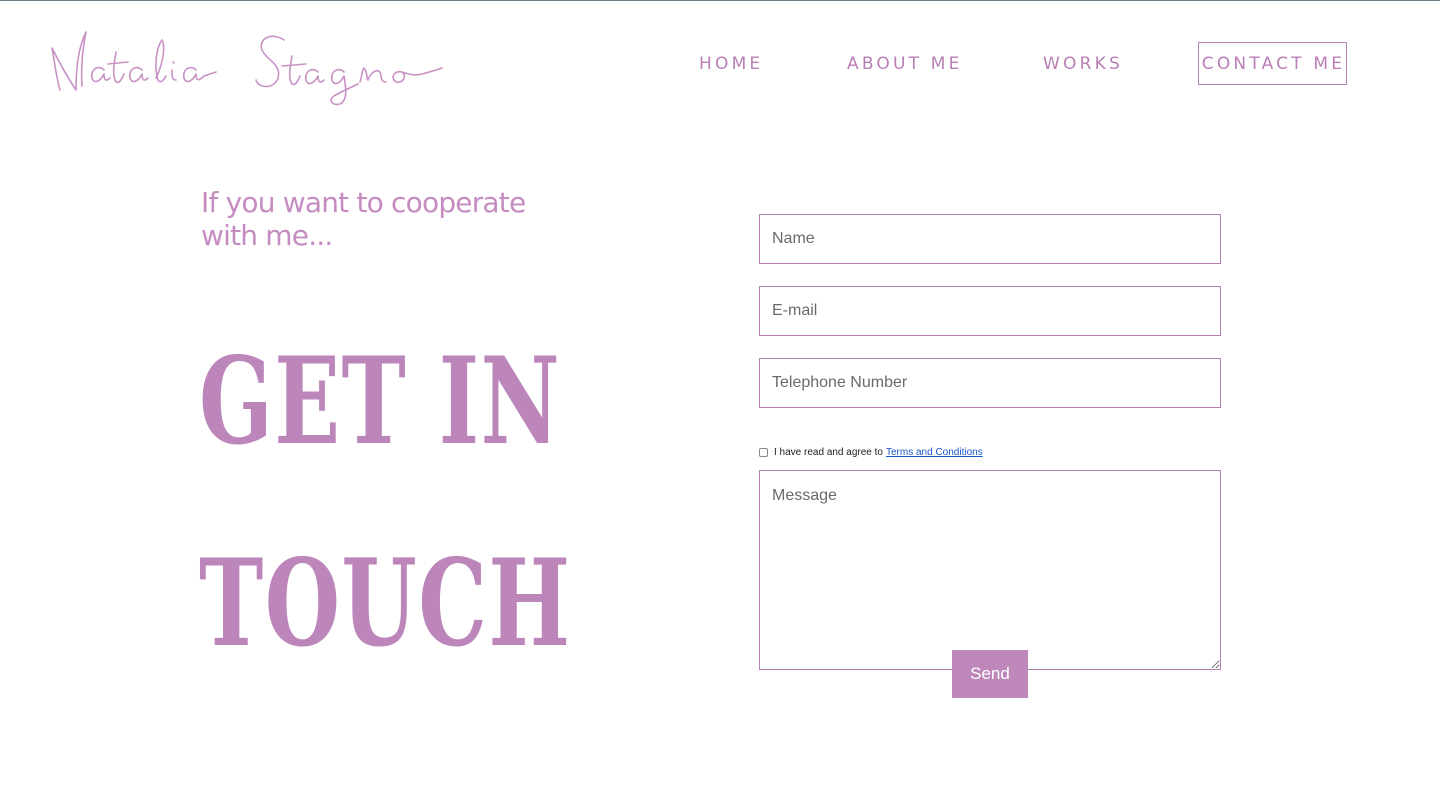 This screenshot has width=1440, height=790. What do you see at coordinates (385, 603) in the screenshot?
I see `heading-touch: TOUCH` at bounding box center [385, 603].